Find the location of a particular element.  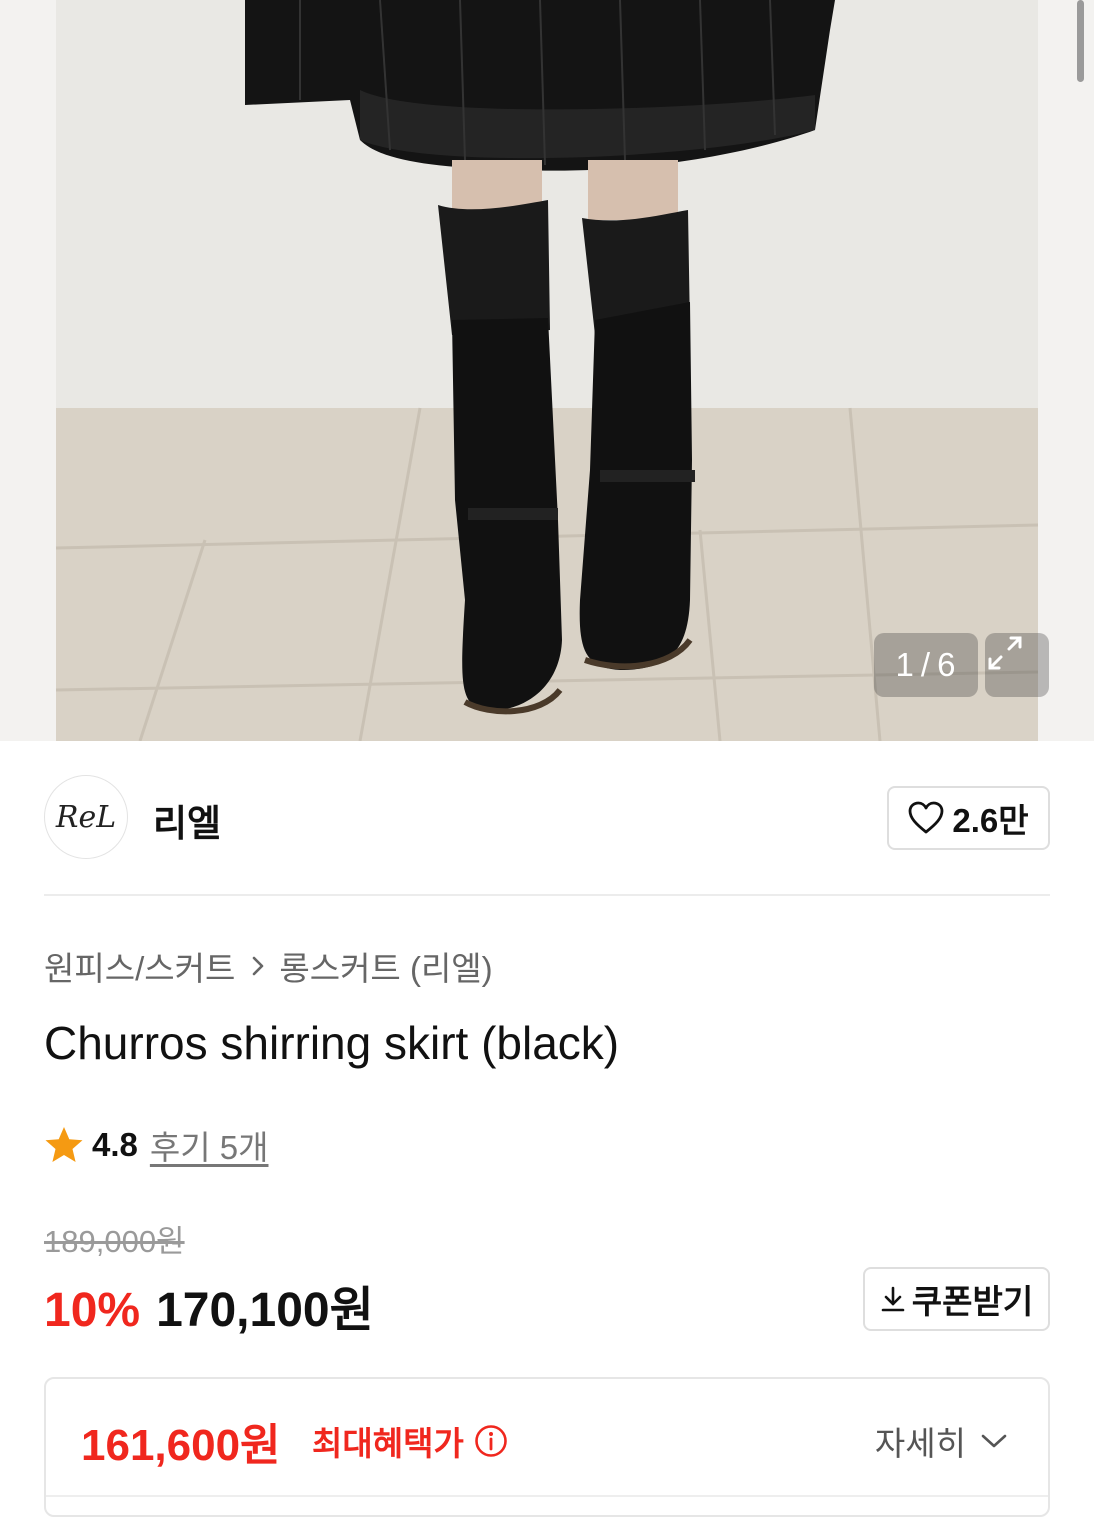

breadcrumb-category: 원피스/스커트 is located at coordinates (139, 966).